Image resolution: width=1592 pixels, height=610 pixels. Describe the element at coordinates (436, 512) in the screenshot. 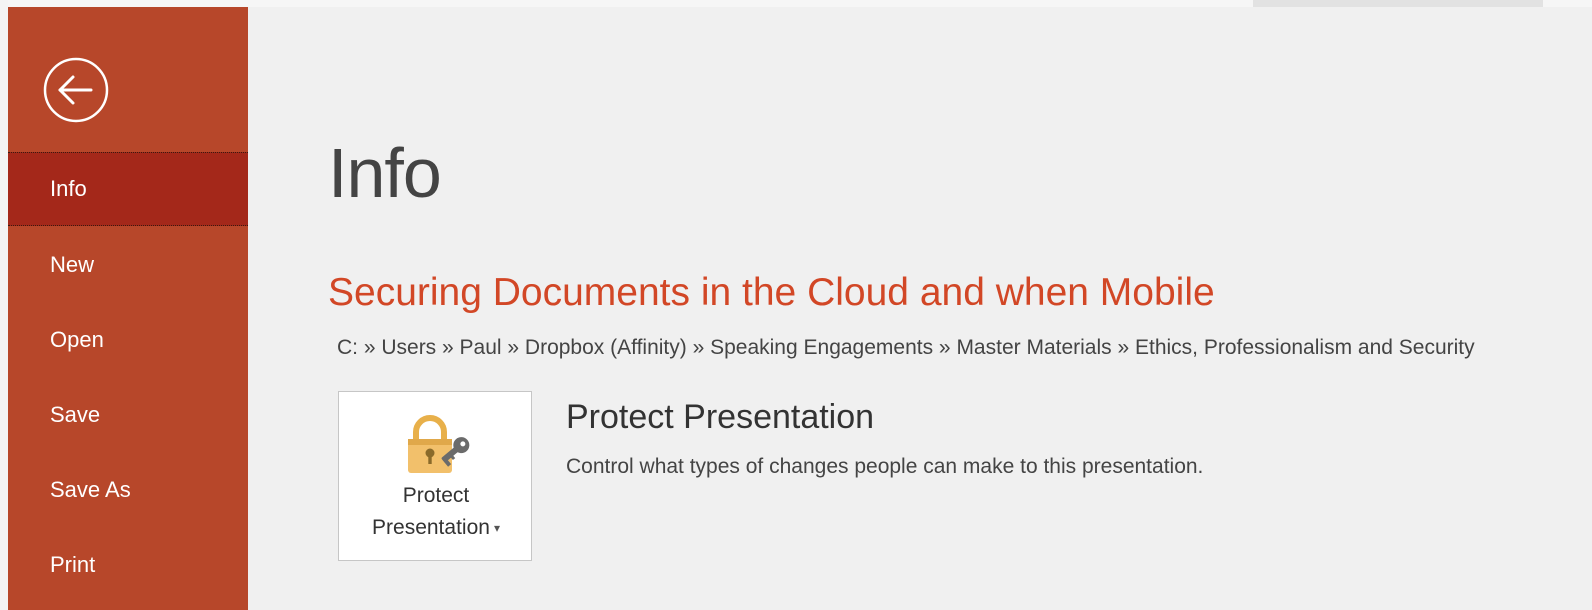

I see `protect-button-label: Protect Presentation ▾` at that location.